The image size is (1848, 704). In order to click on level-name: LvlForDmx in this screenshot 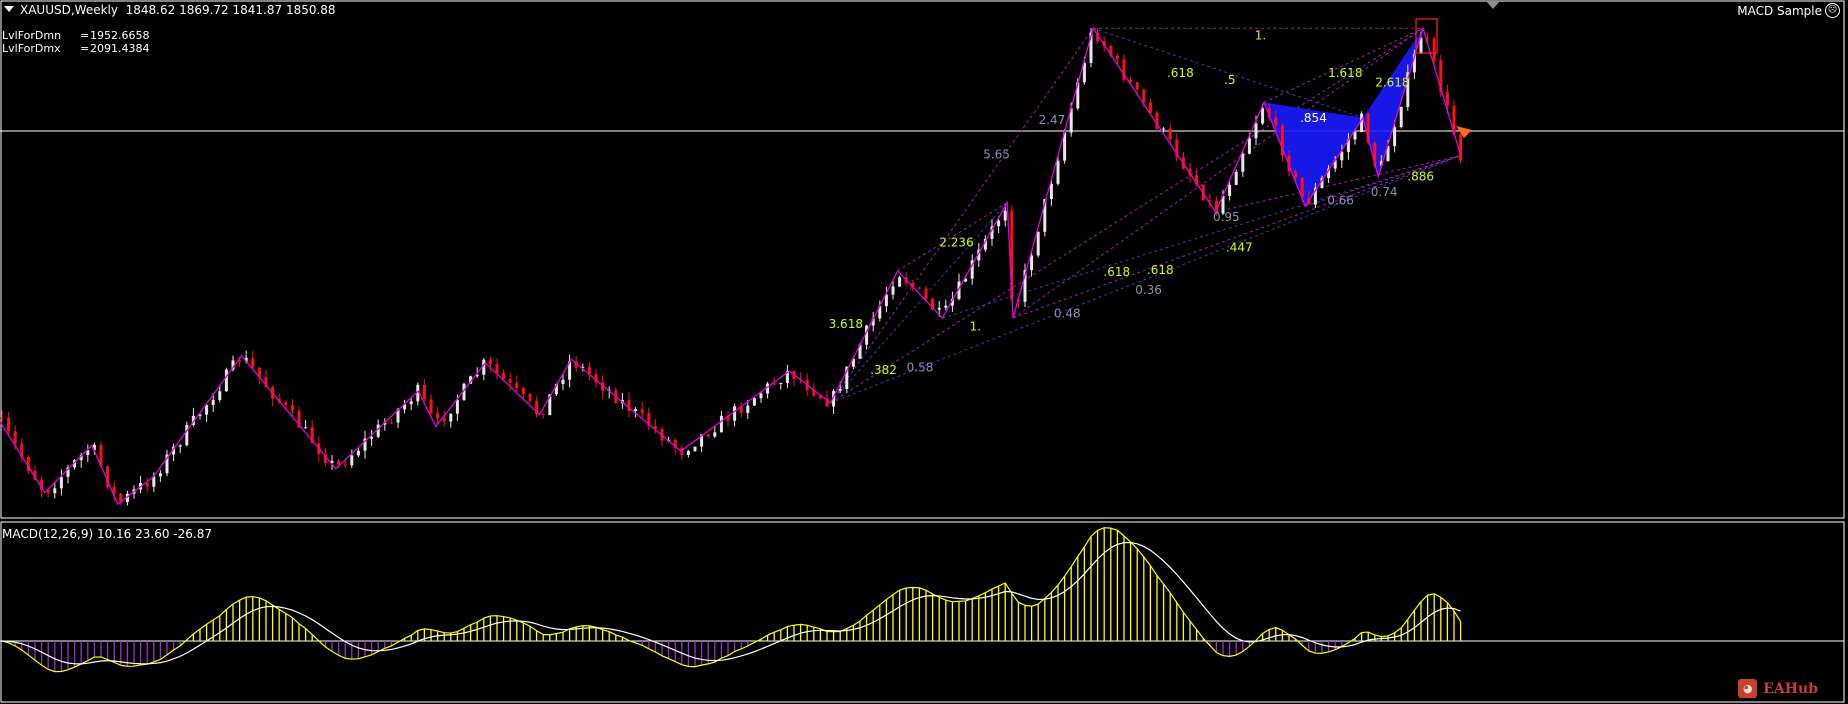, I will do `click(31, 48)`.